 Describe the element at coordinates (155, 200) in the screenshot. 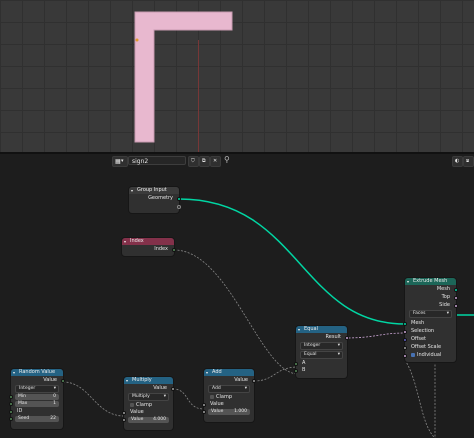

I see `group-input-node: ▾ Group Input Geometry` at that location.